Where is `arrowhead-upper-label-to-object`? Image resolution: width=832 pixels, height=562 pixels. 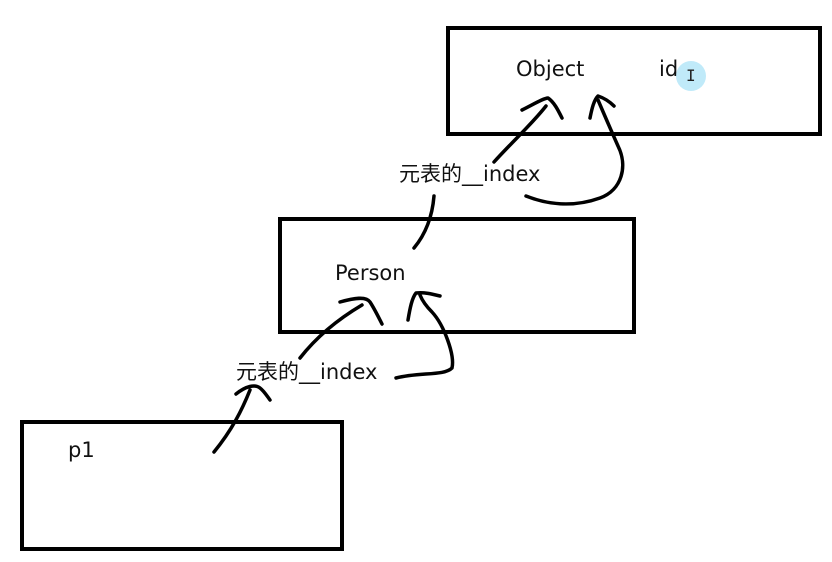 arrowhead-upper-label-to-object is located at coordinates (542, 108).